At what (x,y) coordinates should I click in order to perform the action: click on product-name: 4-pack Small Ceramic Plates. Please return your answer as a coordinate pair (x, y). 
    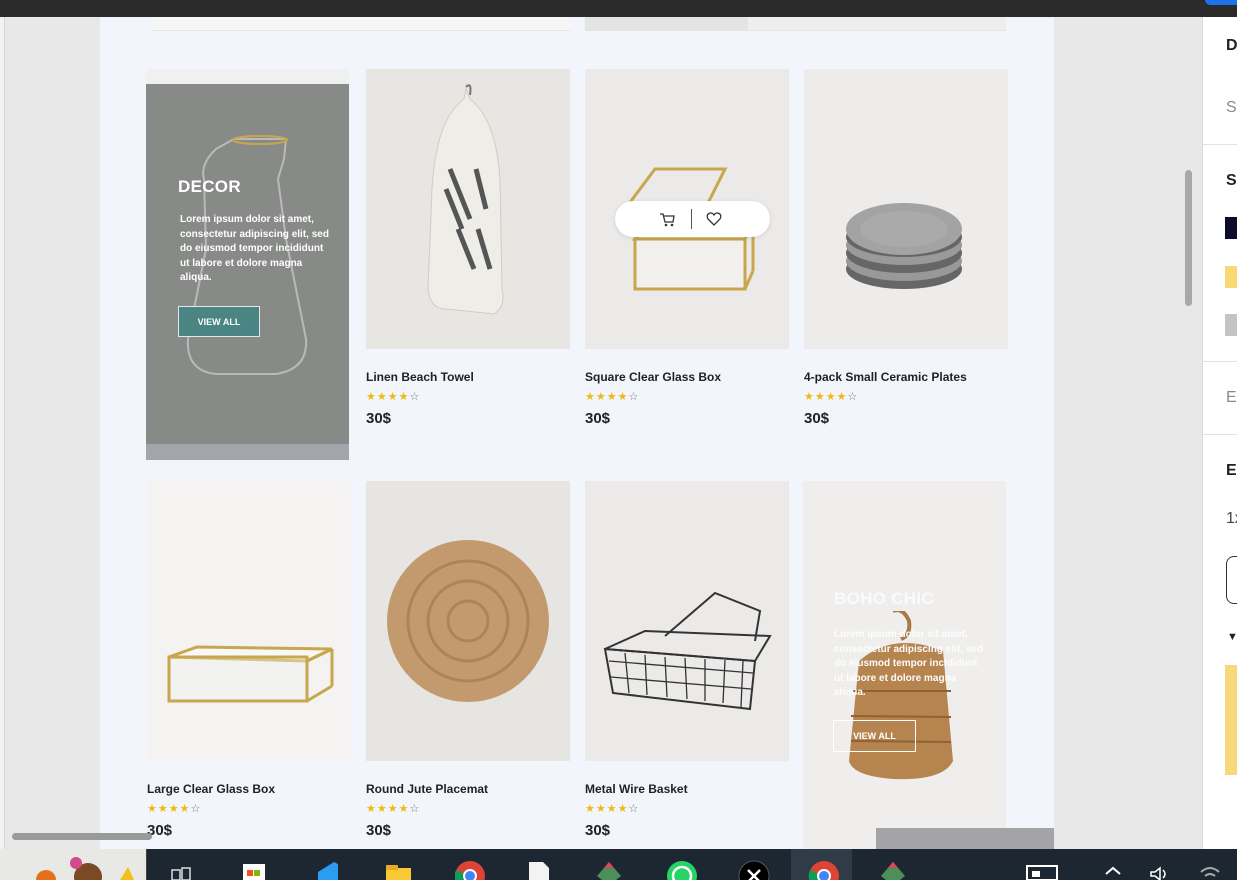
    Looking at the image, I should click on (906, 377).